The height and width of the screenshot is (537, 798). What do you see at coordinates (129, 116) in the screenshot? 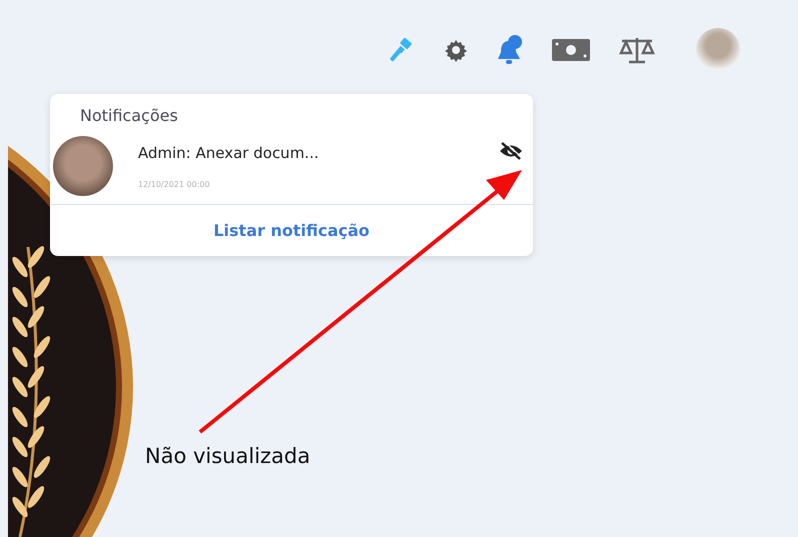
I see `popup-title: Notificações` at bounding box center [129, 116].